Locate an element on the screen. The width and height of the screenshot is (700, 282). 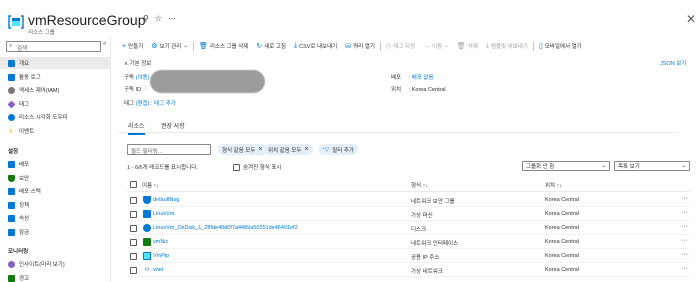
sidebar-item-activity-log: 활동 로그 is located at coordinates (55, 77).